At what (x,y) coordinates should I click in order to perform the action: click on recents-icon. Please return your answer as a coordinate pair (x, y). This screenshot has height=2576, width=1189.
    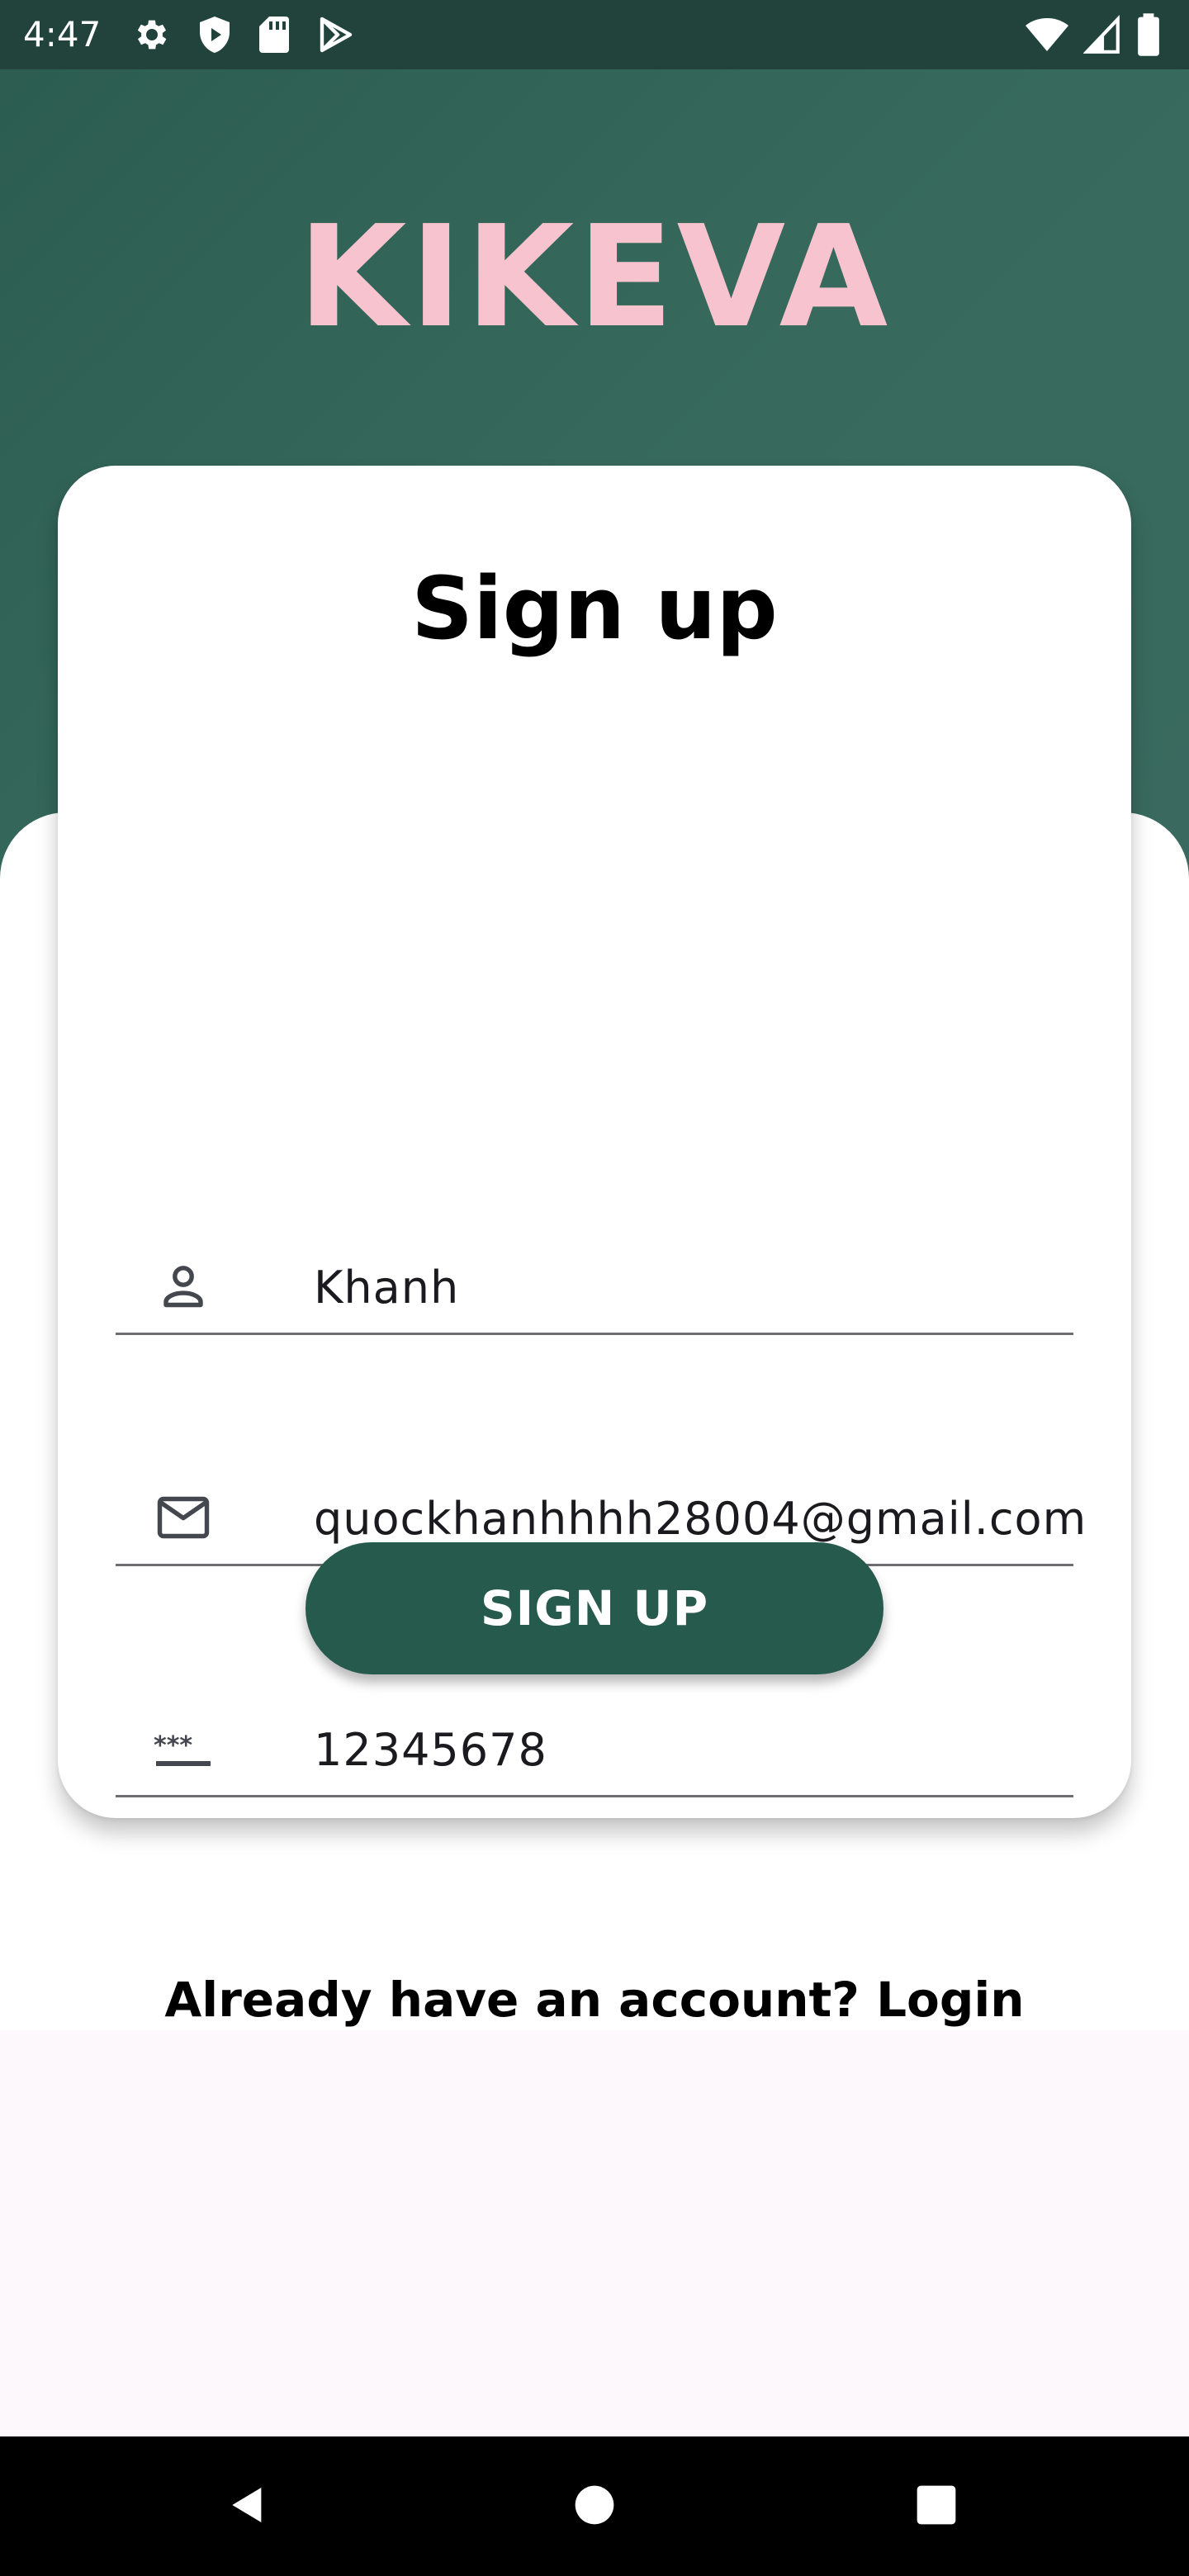
    Looking at the image, I should click on (936, 2506).